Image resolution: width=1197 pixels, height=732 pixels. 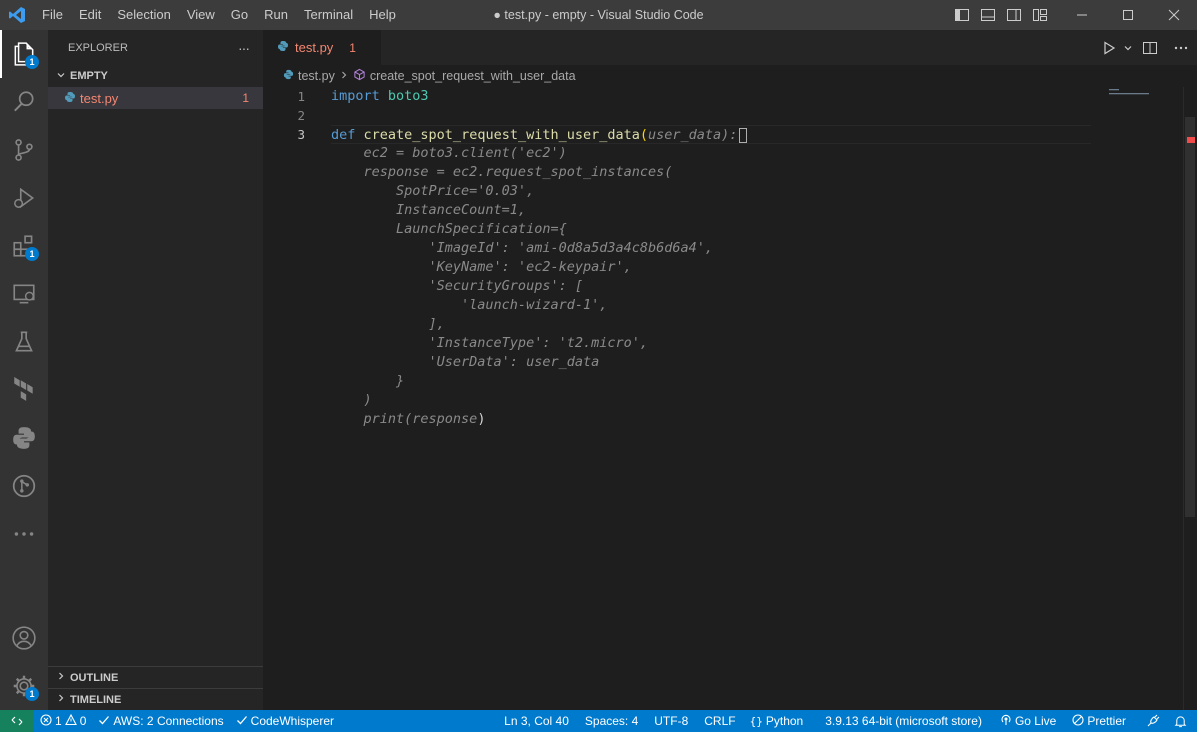 What do you see at coordinates (536, 721) in the screenshot?
I see `cursor-position: Ln 3, Col 40` at bounding box center [536, 721].